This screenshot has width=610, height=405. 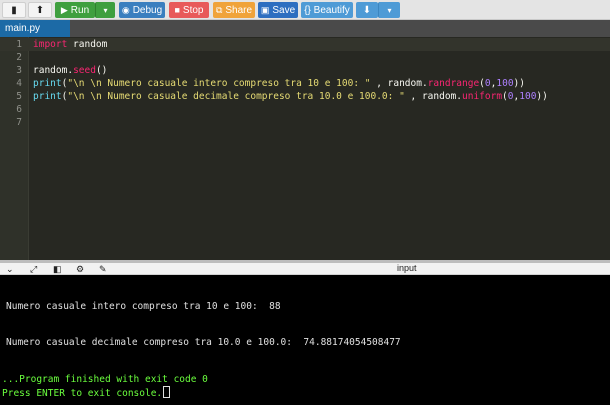 I want to click on keyword-token: import, so click(x=50, y=44).